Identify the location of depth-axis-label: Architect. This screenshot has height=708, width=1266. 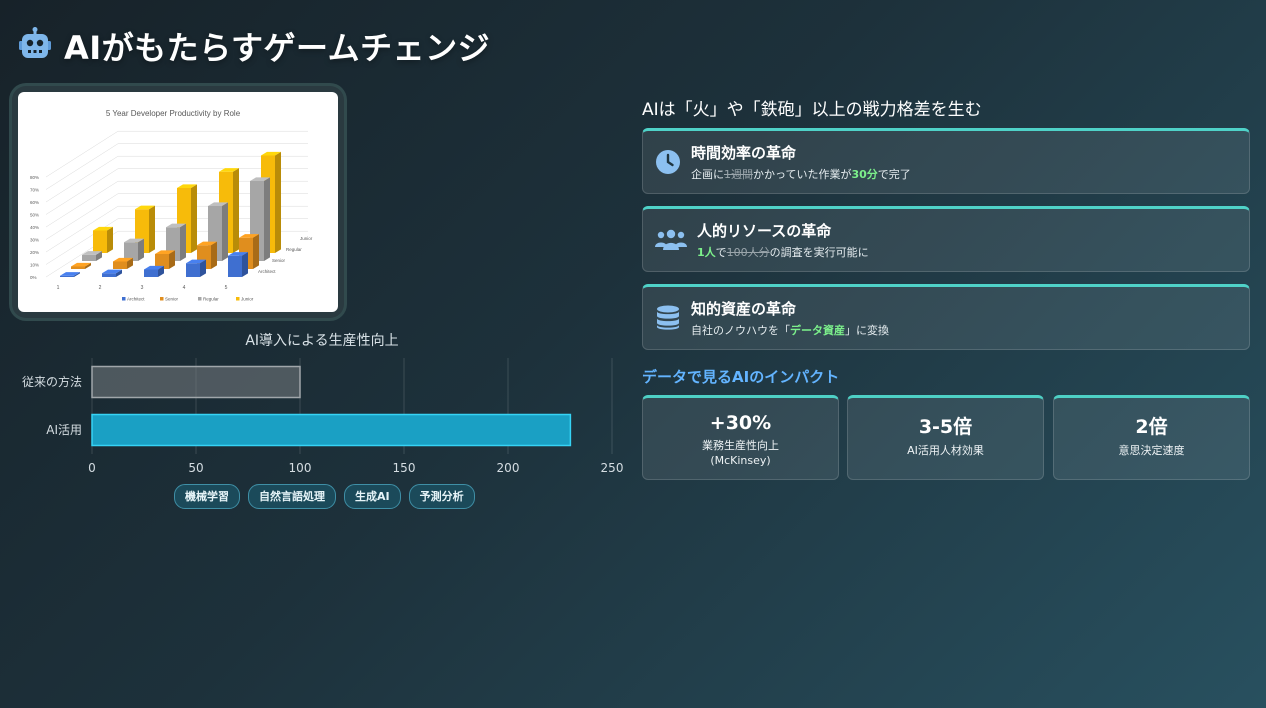
(267, 271).